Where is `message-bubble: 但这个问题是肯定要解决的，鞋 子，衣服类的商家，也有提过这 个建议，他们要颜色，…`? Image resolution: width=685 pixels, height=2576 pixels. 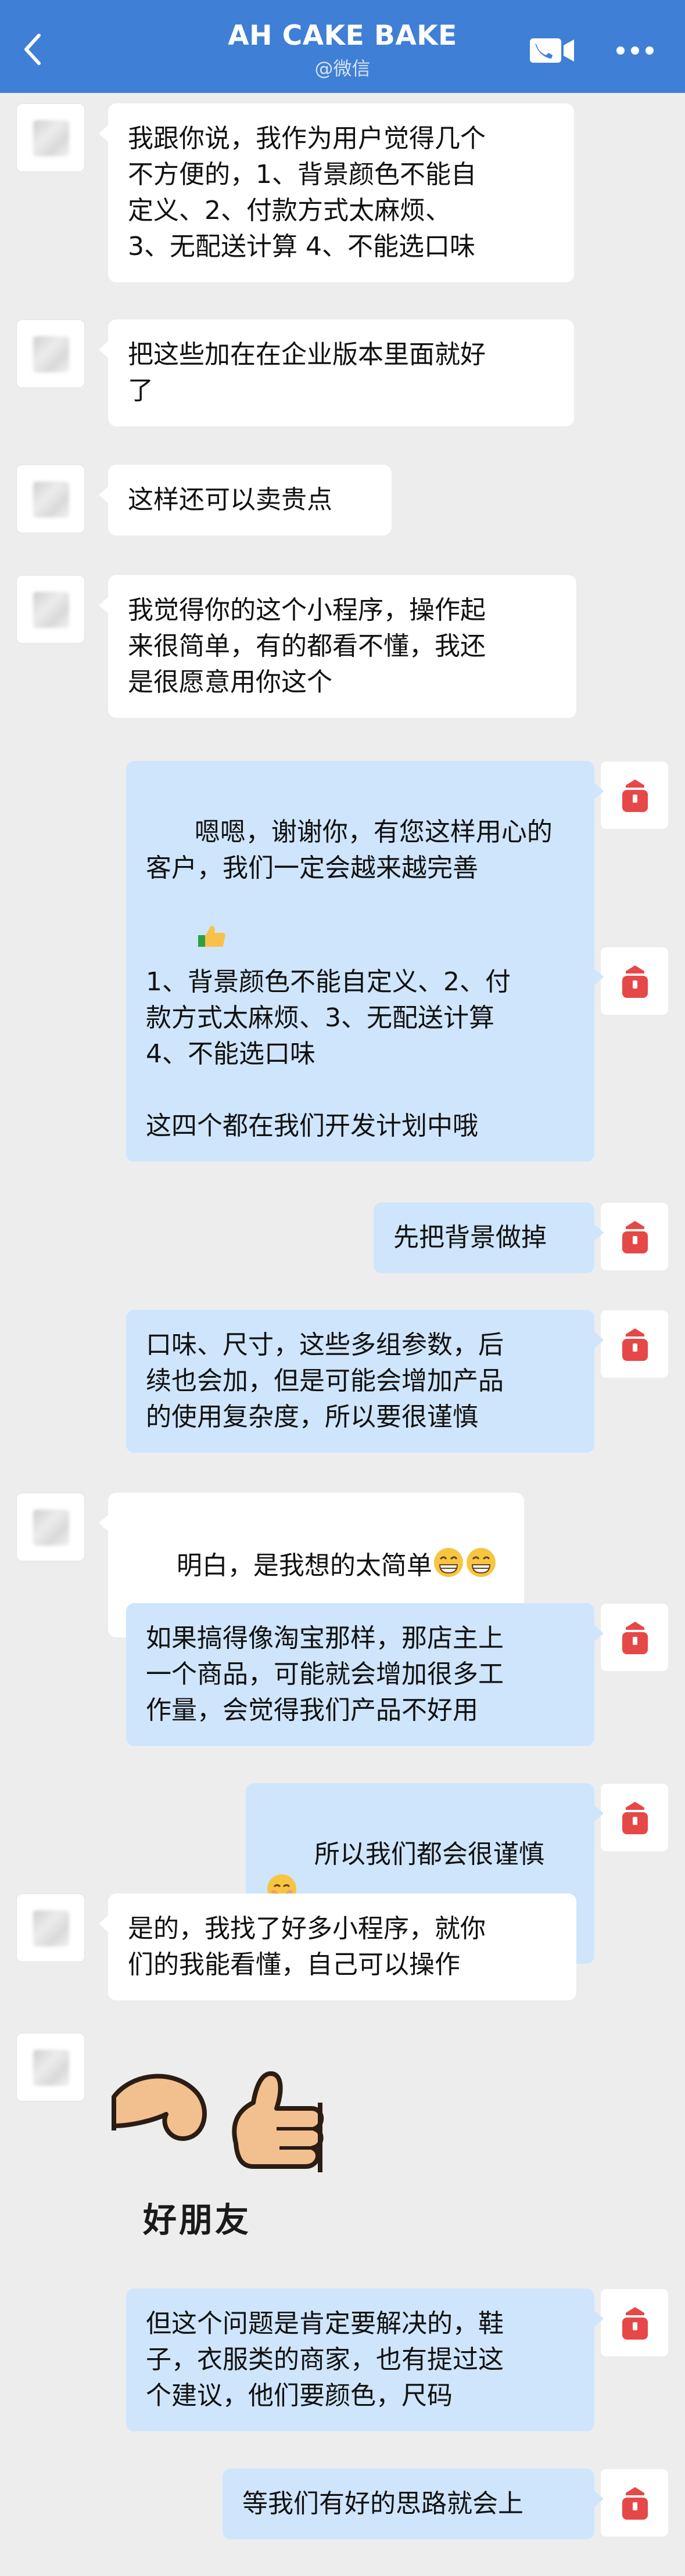 message-bubble: 但这个问题是肯定要解决的，鞋 子，衣服类的商家，也有提过这 个建议，他们要颜色，… is located at coordinates (365, 2359).